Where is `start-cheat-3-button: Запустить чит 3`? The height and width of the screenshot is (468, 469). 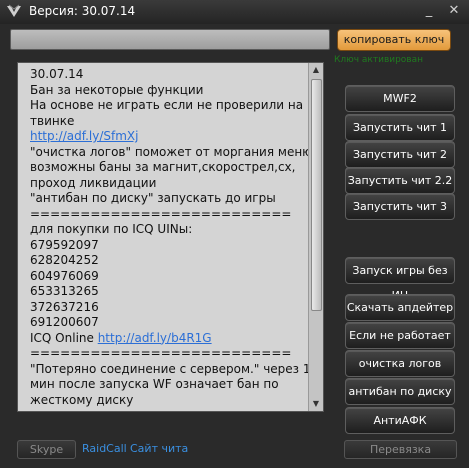 start-cheat-3-button: Запустить чит 3 is located at coordinates (400, 206).